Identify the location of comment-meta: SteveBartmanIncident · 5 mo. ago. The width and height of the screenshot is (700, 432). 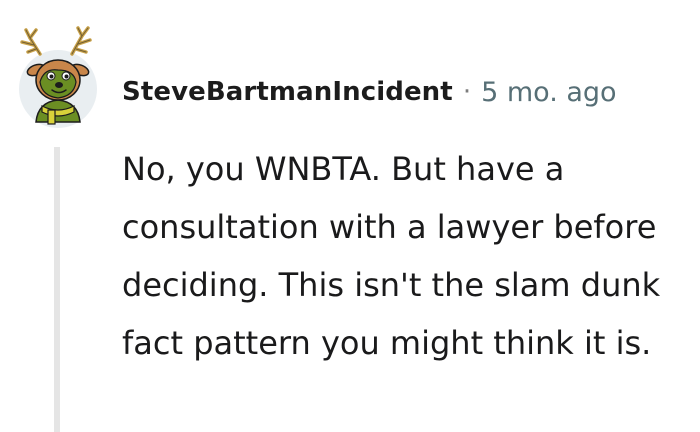
(369, 92).